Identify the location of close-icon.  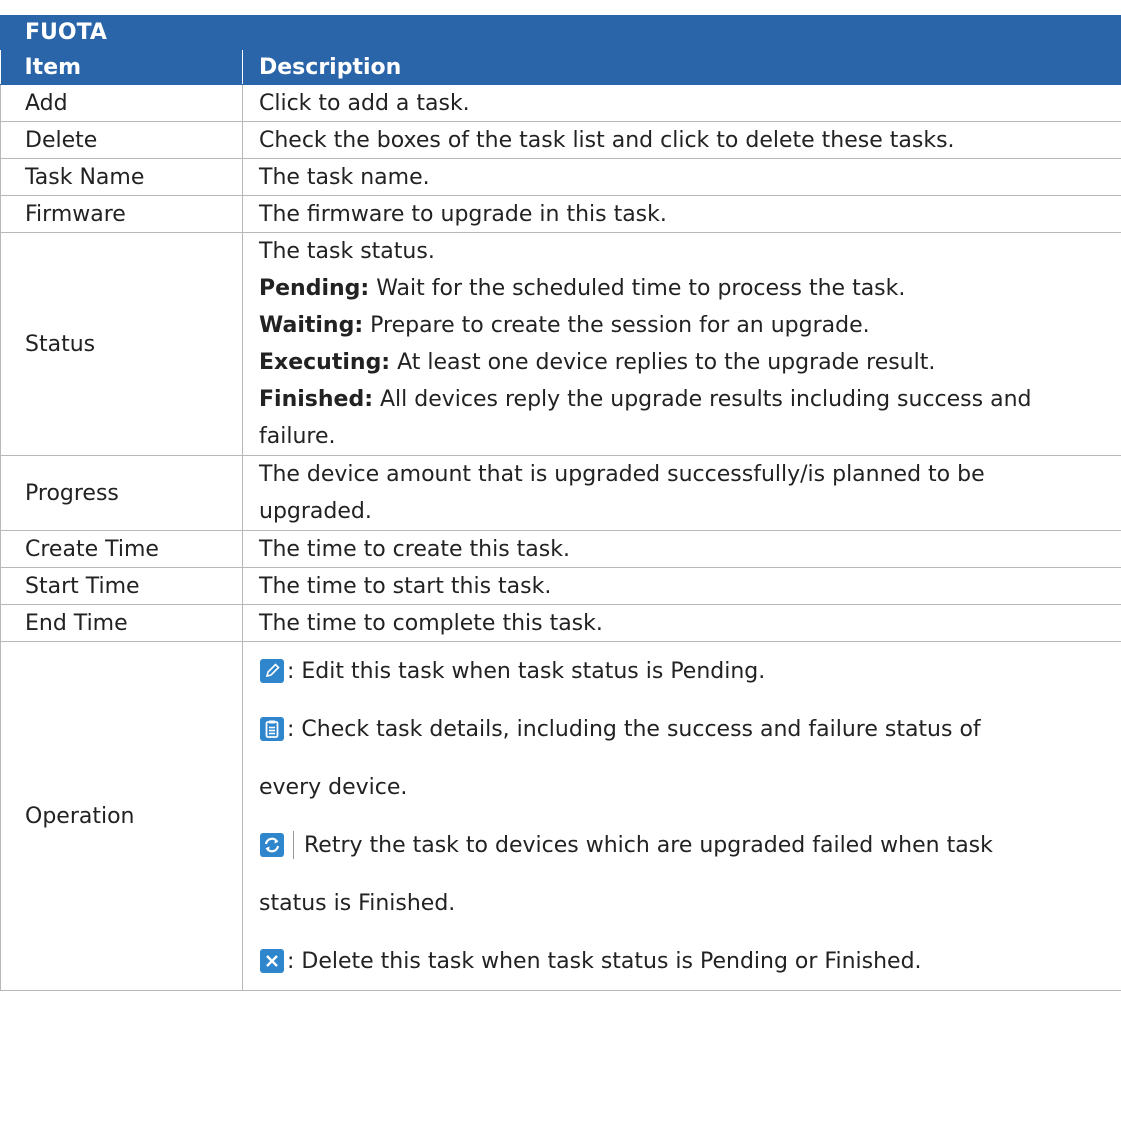
(272, 961).